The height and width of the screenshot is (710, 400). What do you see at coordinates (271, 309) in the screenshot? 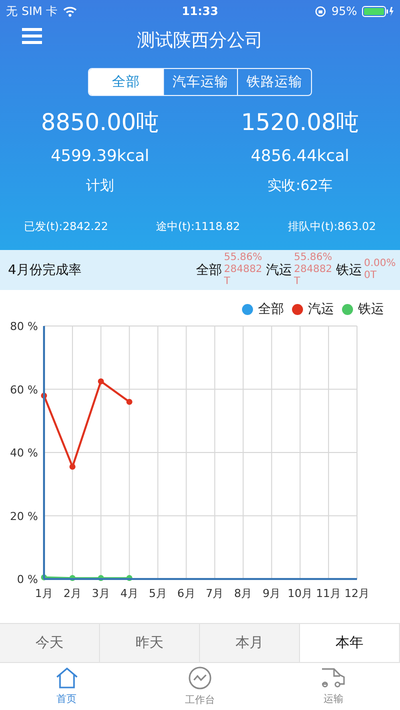
I see `legend-label: 全部` at bounding box center [271, 309].